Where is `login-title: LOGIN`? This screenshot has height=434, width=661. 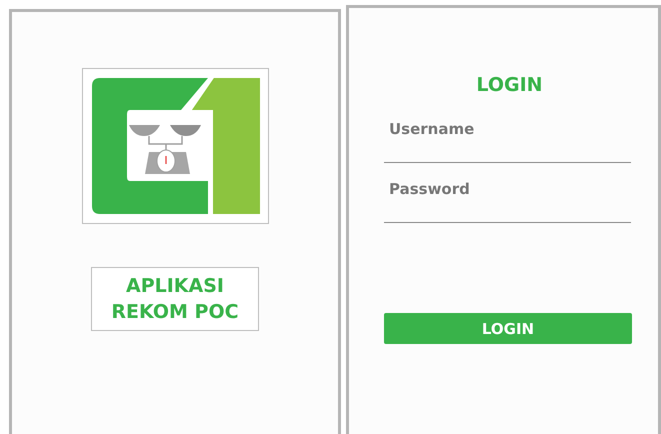
login-title: LOGIN is located at coordinates (509, 85).